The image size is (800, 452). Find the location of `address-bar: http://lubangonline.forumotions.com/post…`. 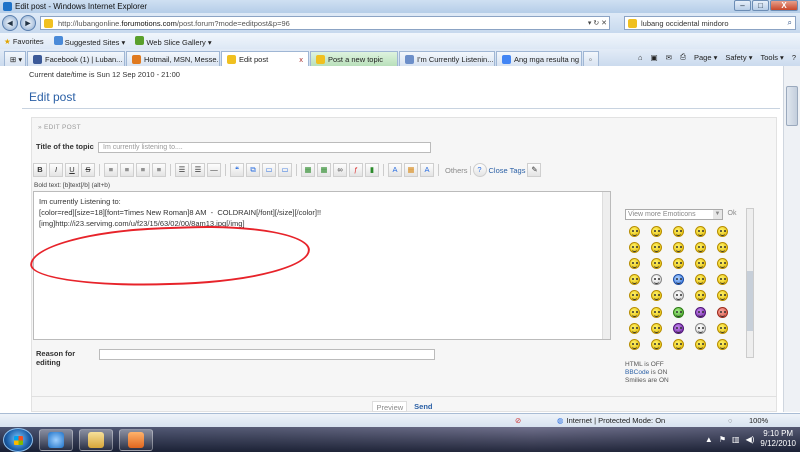

address-bar: http://lubangonline.forumotions.com/post… is located at coordinates (325, 23).